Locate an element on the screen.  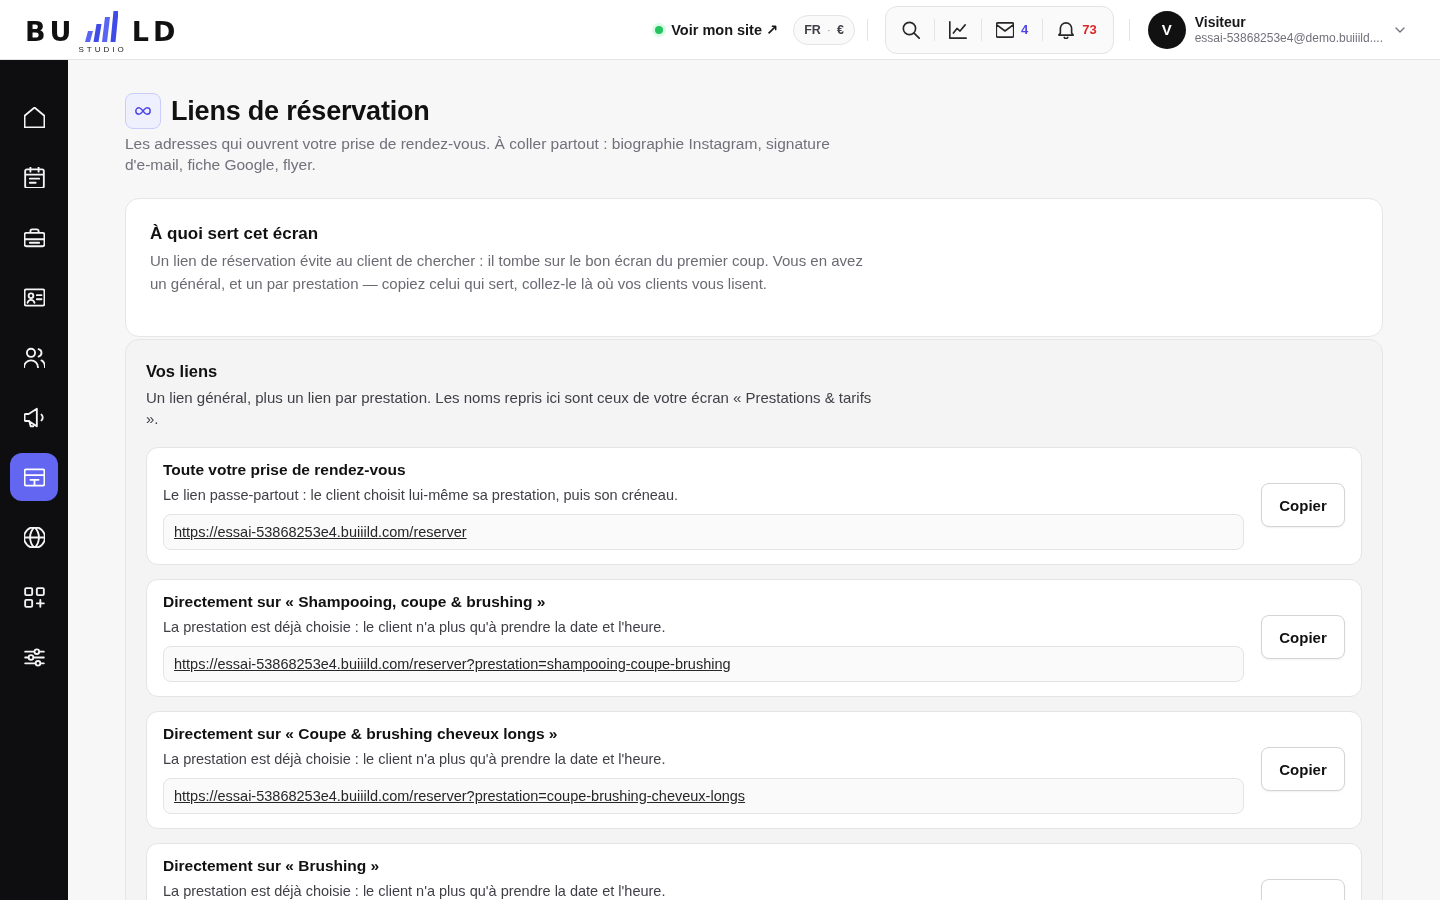
sidebar-item is located at coordinates (34, 477).